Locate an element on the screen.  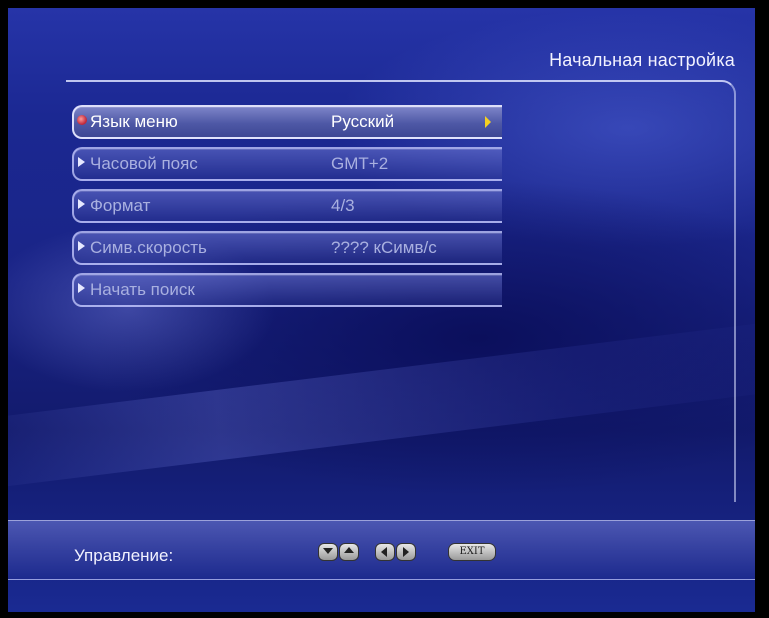
control-bar: Управление: EXIT is located at coordinates (381, 550).